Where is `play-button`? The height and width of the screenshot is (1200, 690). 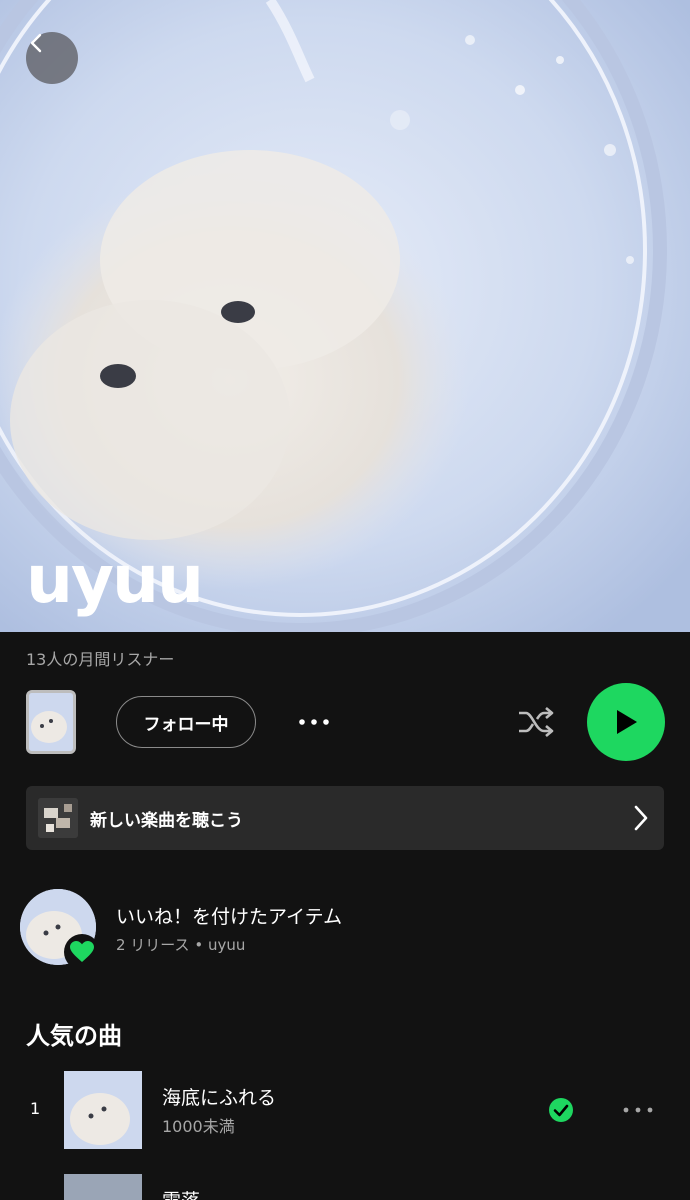
play-button is located at coordinates (626, 722).